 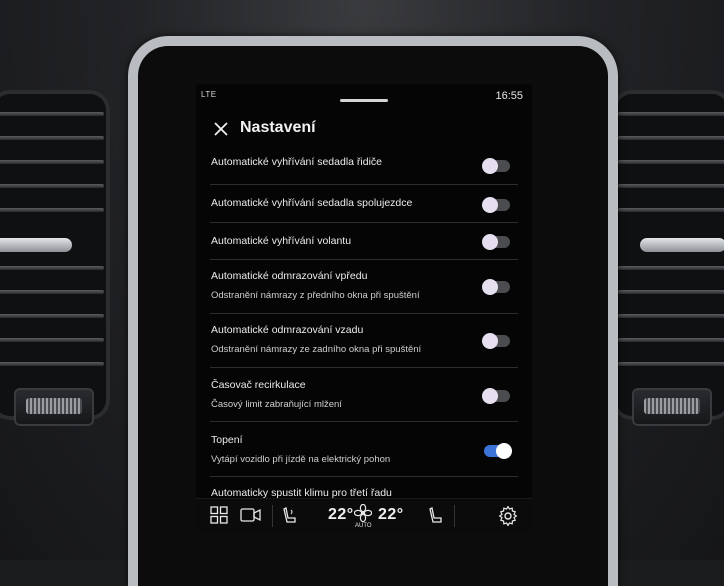 What do you see at coordinates (364, 131) in the screenshot?
I see `settings-header: Nastavení` at bounding box center [364, 131].